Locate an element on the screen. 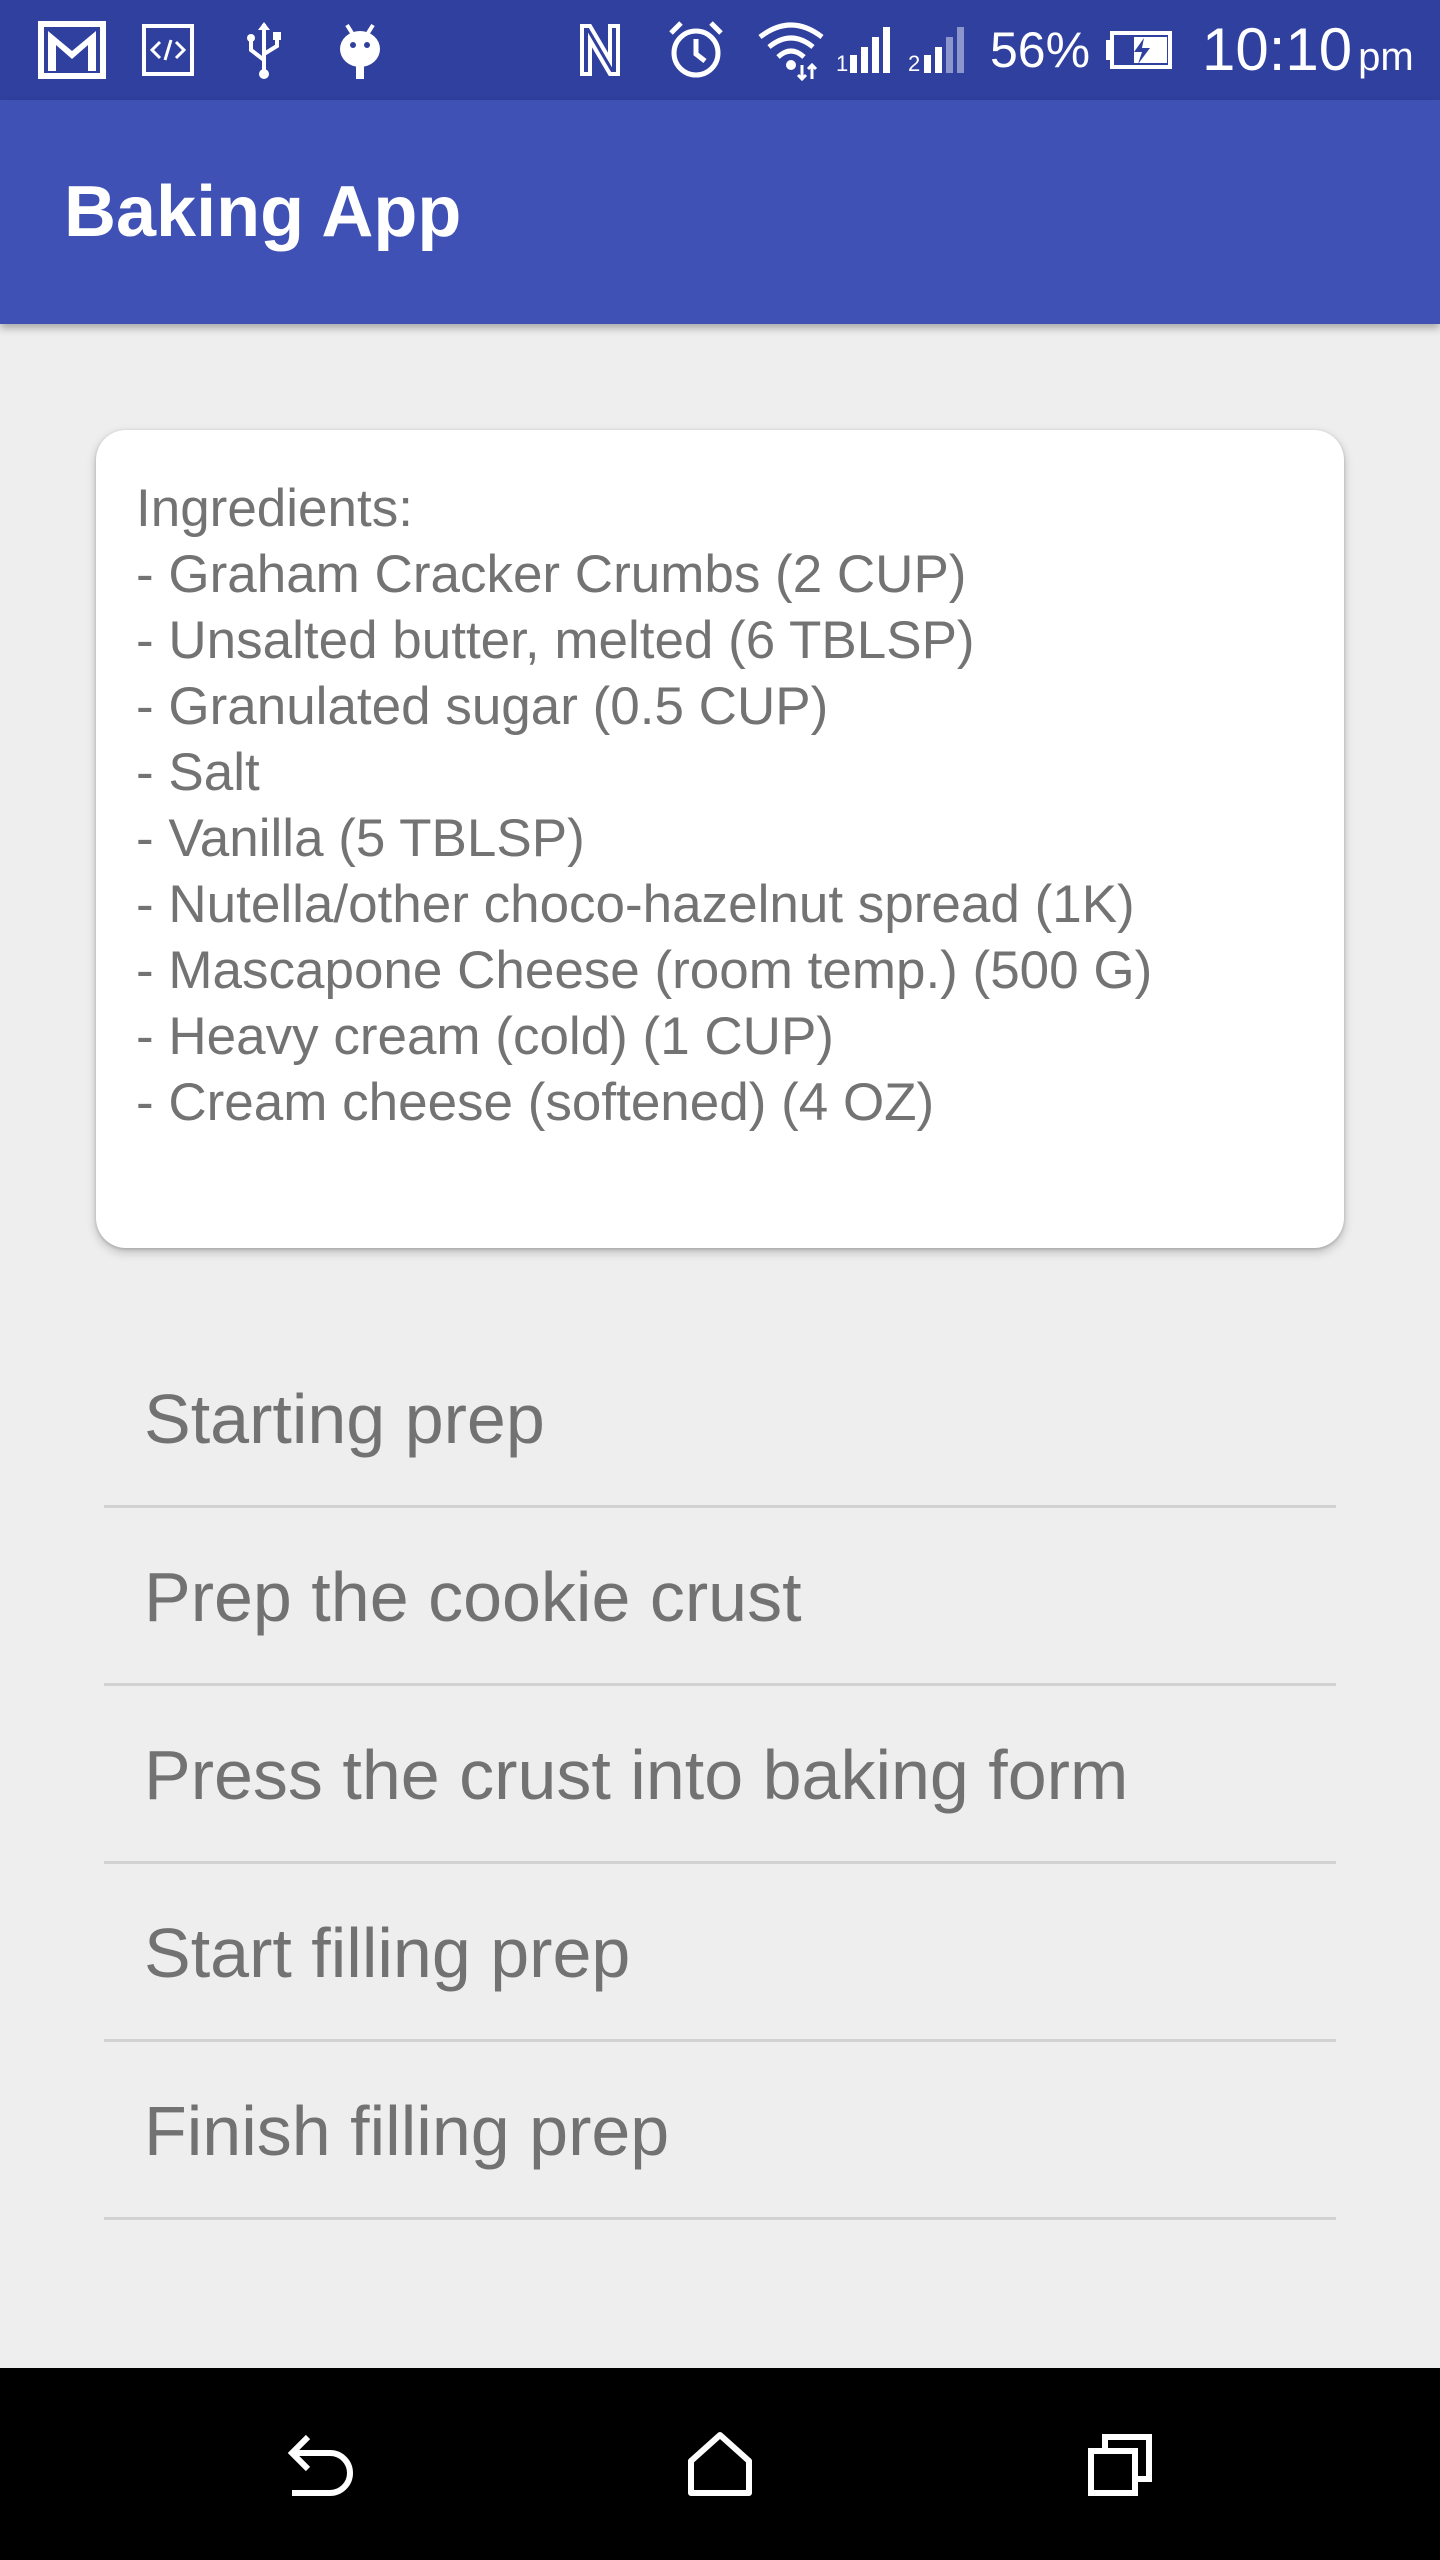  code-icon is located at coordinates (168, 50).